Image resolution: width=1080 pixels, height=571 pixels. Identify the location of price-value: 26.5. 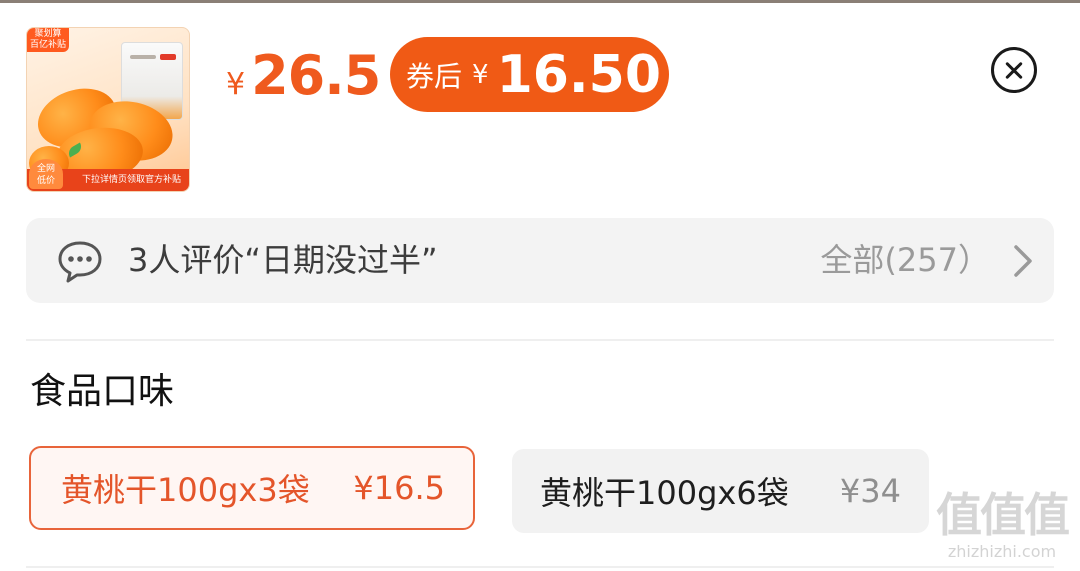
(316, 75).